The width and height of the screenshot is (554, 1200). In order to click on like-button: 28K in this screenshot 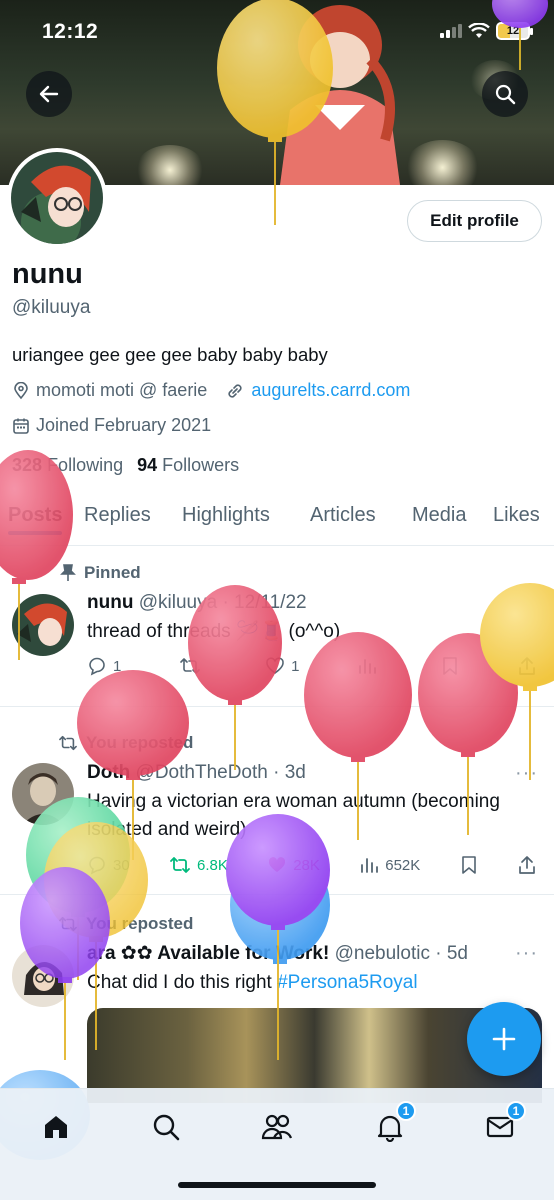, I will do `click(293, 865)`.